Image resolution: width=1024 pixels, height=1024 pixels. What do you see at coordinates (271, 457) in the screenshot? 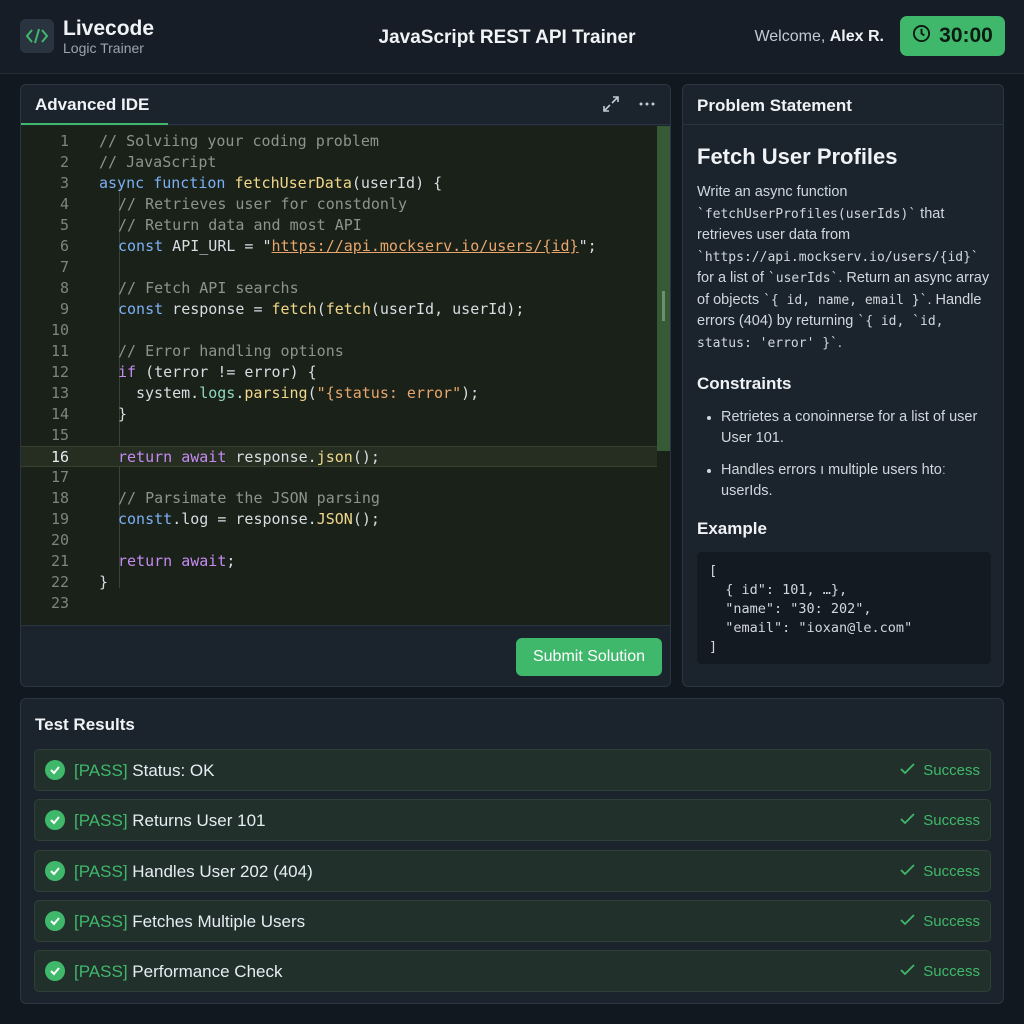
I see `code-token: response.` at bounding box center [271, 457].